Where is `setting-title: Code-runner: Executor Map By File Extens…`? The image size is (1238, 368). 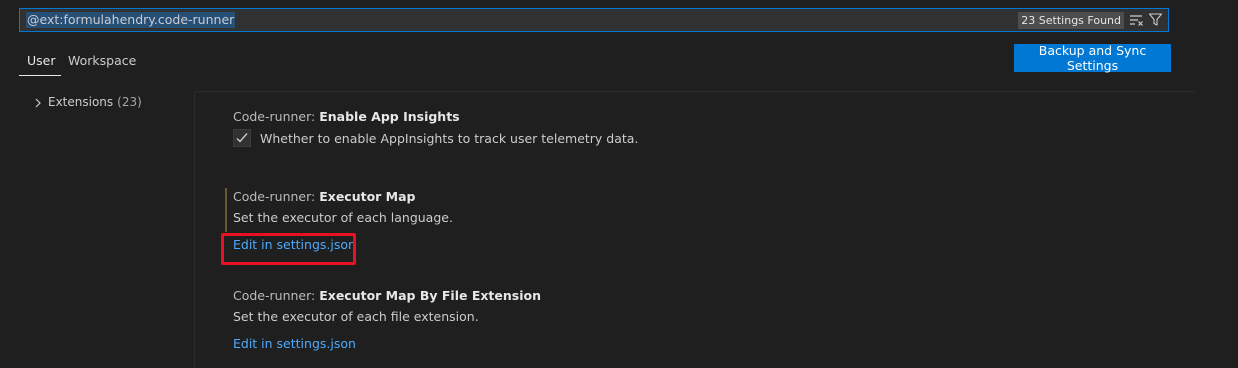 setting-title: Code-runner: Executor Map By File Extens… is located at coordinates (387, 295).